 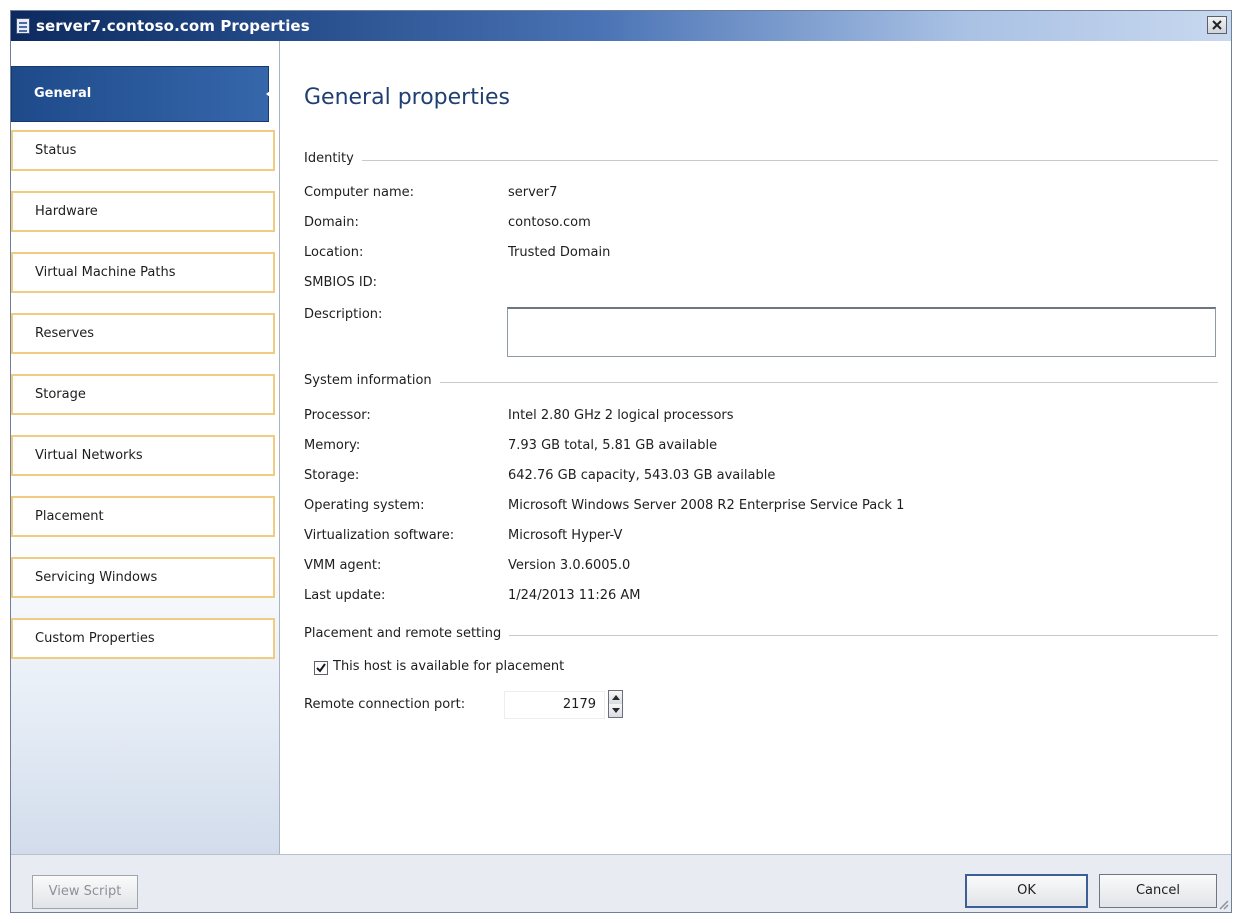 What do you see at coordinates (761, 382) in the screenshot?
I see `system-information-section-header: System information` at bounding box center [761, 382].